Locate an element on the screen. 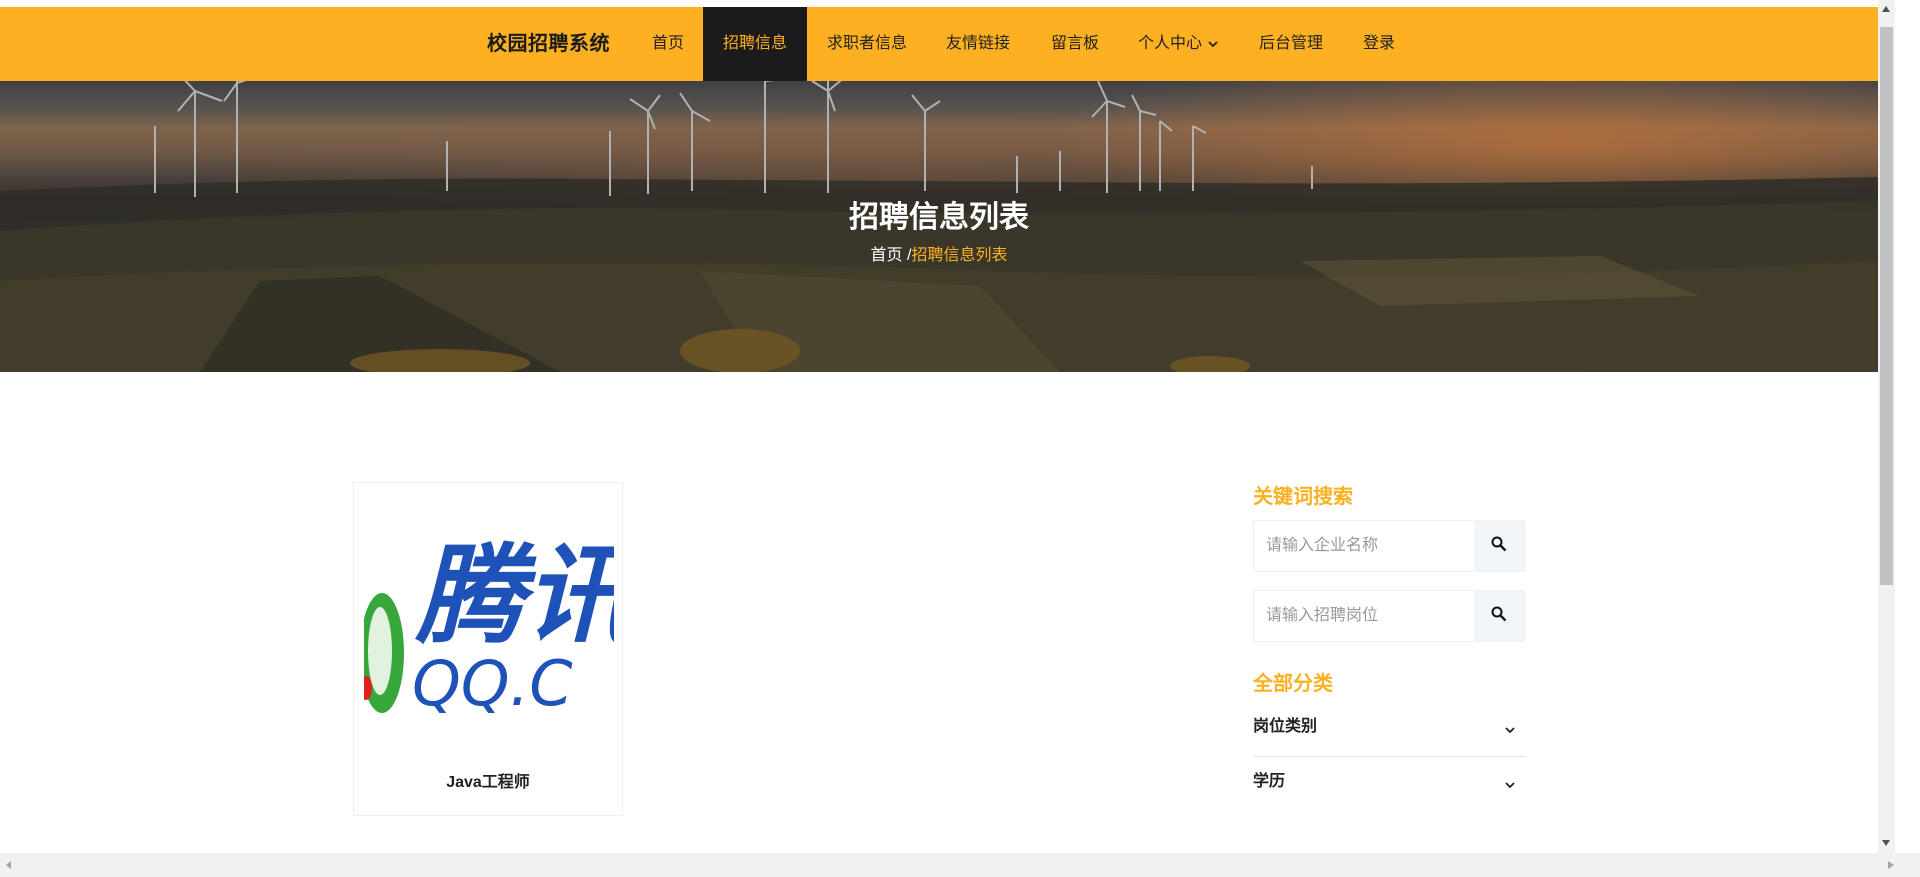  position-search-button is located at coordinates (1499, 616).